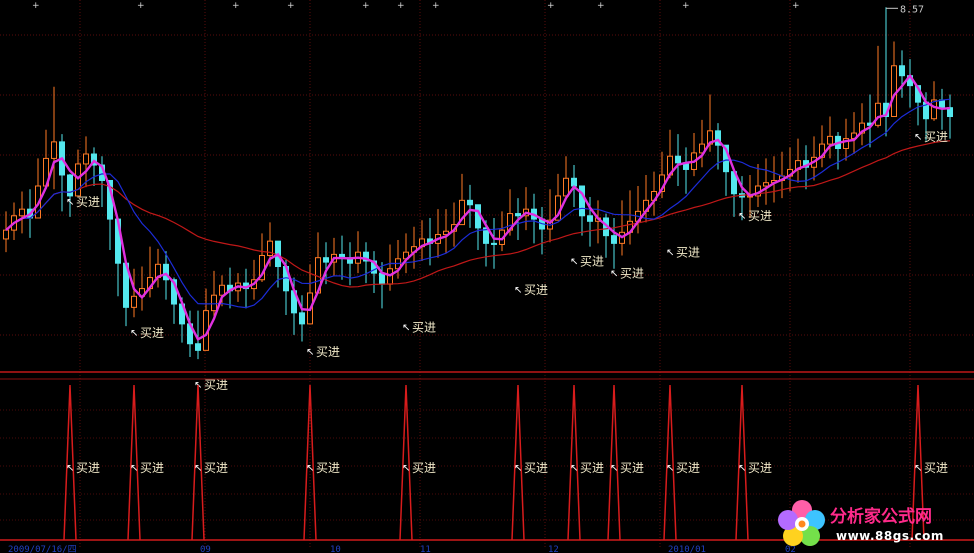 The image size is (974, 553). I want to click on date-tick-label: 09, so click(205, 549).